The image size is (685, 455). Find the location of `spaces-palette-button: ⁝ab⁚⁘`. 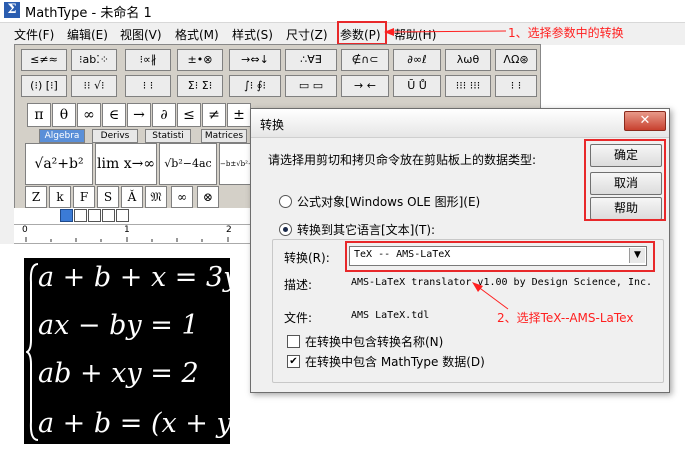

spaces-palette-button: ⁝ab⁚⁘ is located at coordinates (94, 60).